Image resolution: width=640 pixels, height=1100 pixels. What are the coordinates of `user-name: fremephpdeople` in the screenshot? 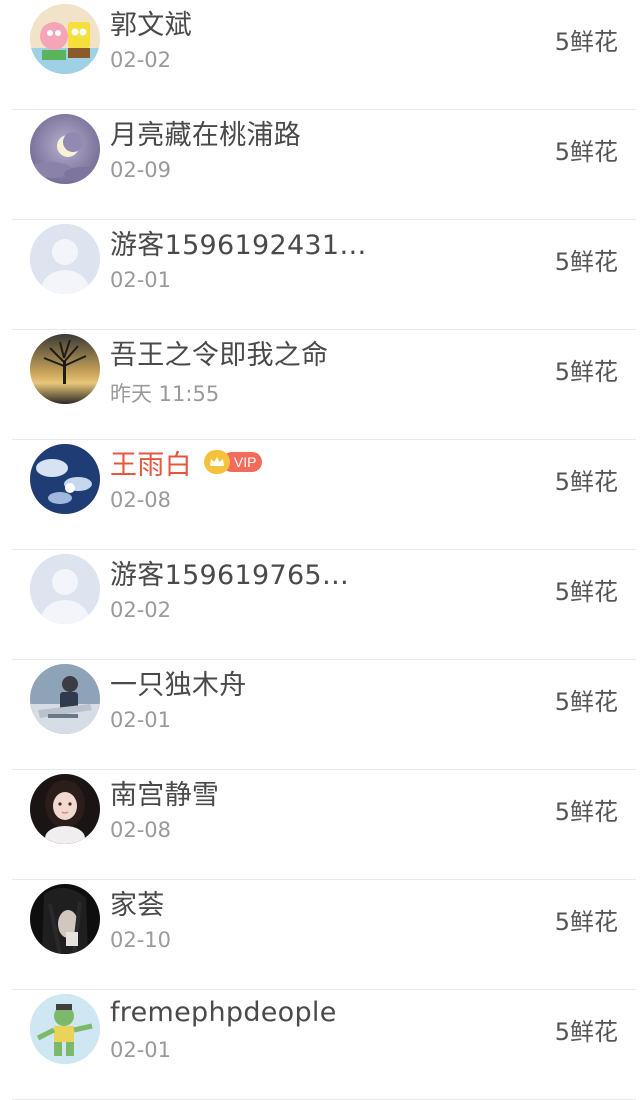 It's located at (223, 1012).